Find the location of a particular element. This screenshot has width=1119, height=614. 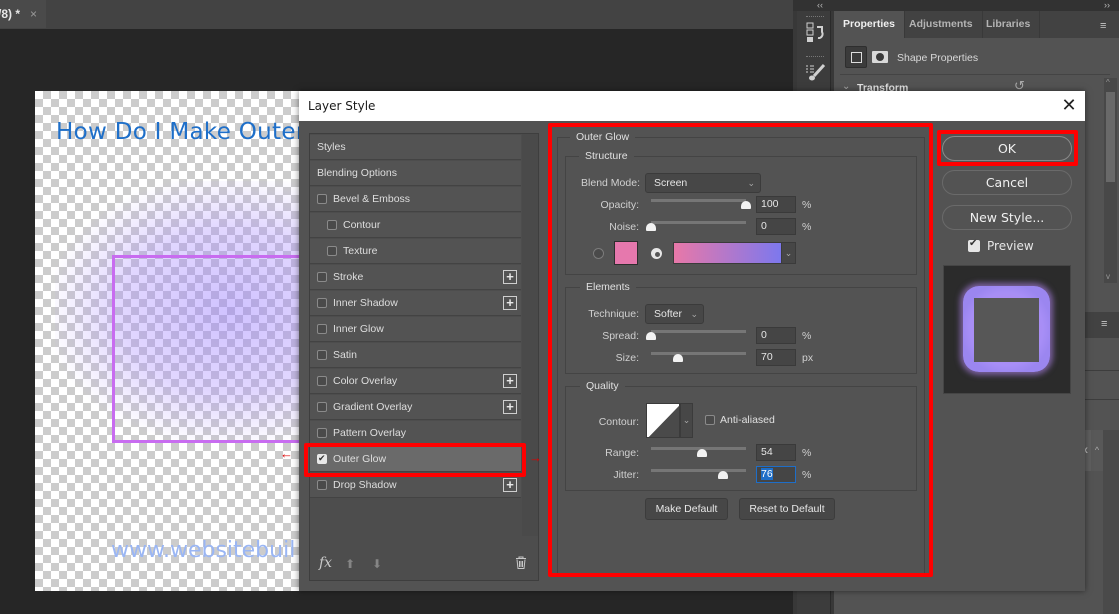

tab-libraries: Libraries is located at coordinates (1009, 24).